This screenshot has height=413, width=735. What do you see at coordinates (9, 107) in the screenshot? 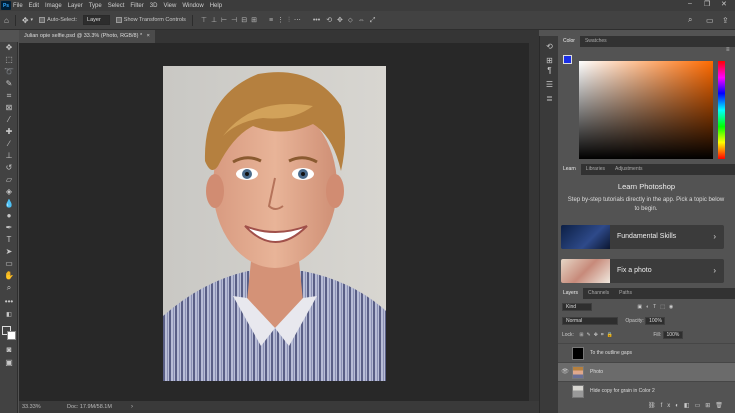
I see `frame-tool-icon: ⊠` at bounding box center [9, 107].